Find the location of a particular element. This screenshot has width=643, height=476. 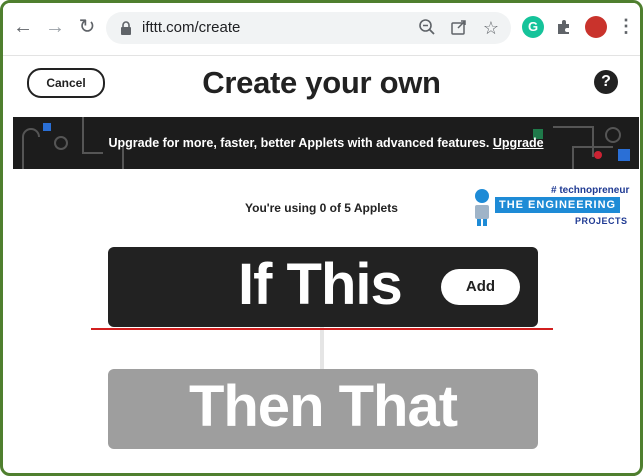

back-arrow-icon: ← is located at coordinates (23, 27).